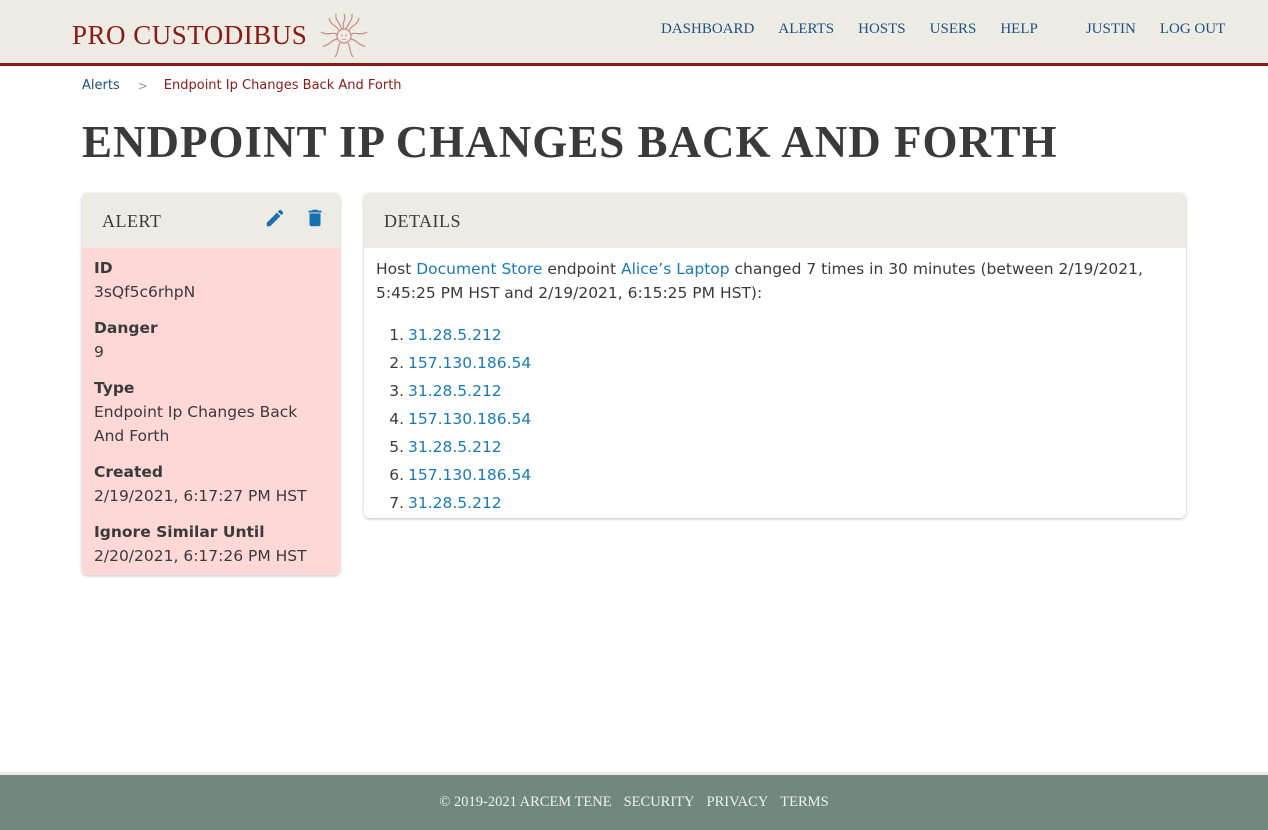 This screenshot has height=830, width=1268. I want to click on list-number: 3., so click(396, 391).